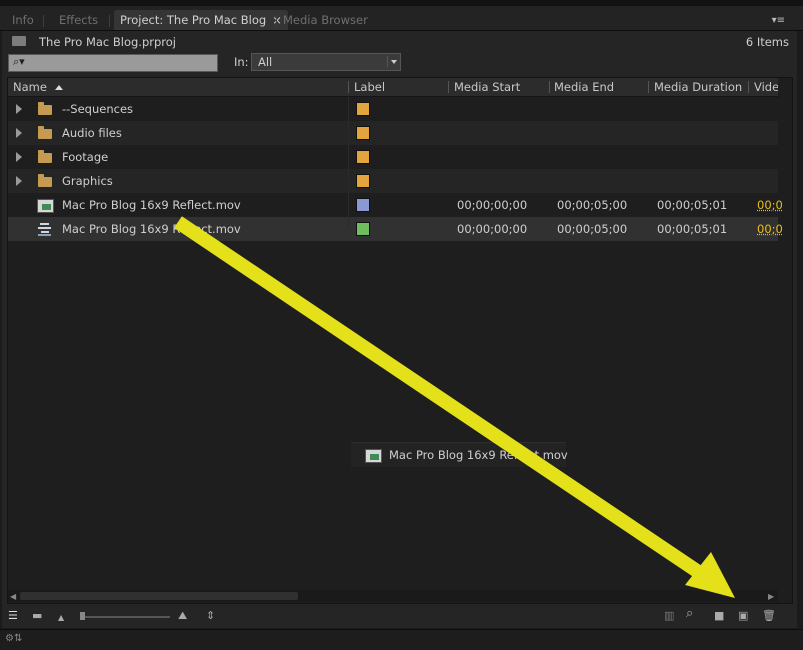  What do you see at coordinates (37, 616) in the screenshot?
I see `icon-view-icon: ▬` at bounding box center [37, 616].